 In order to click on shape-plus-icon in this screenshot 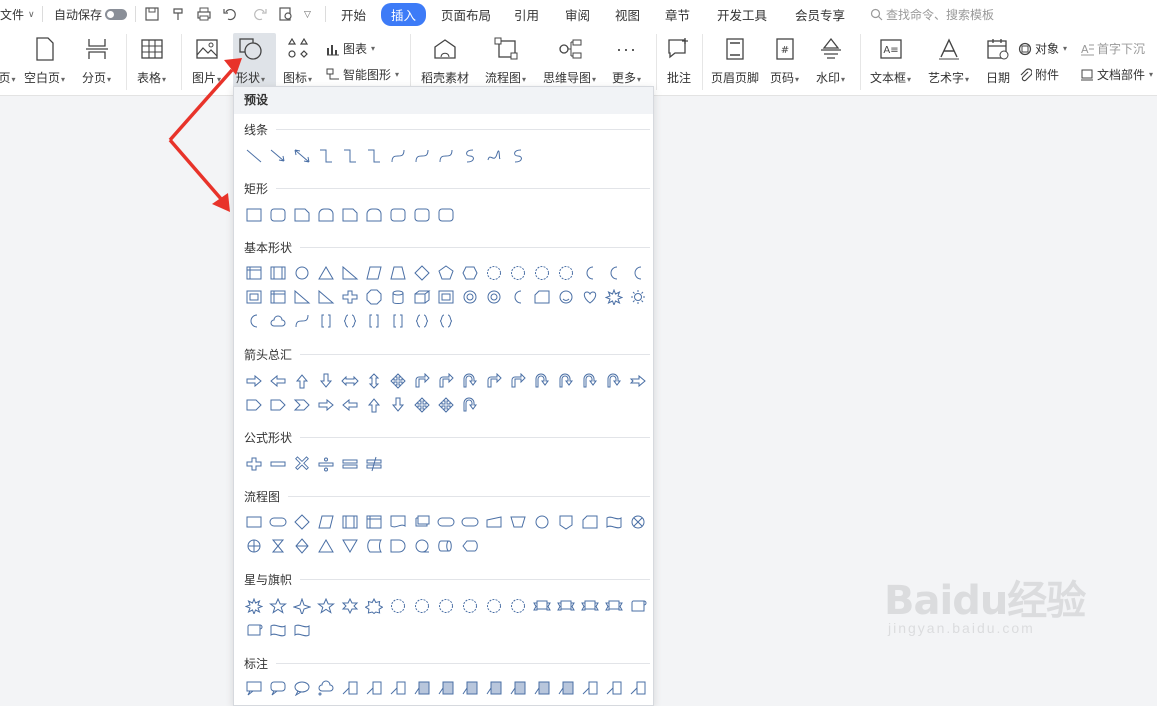, I will do `click(254, 464)`.